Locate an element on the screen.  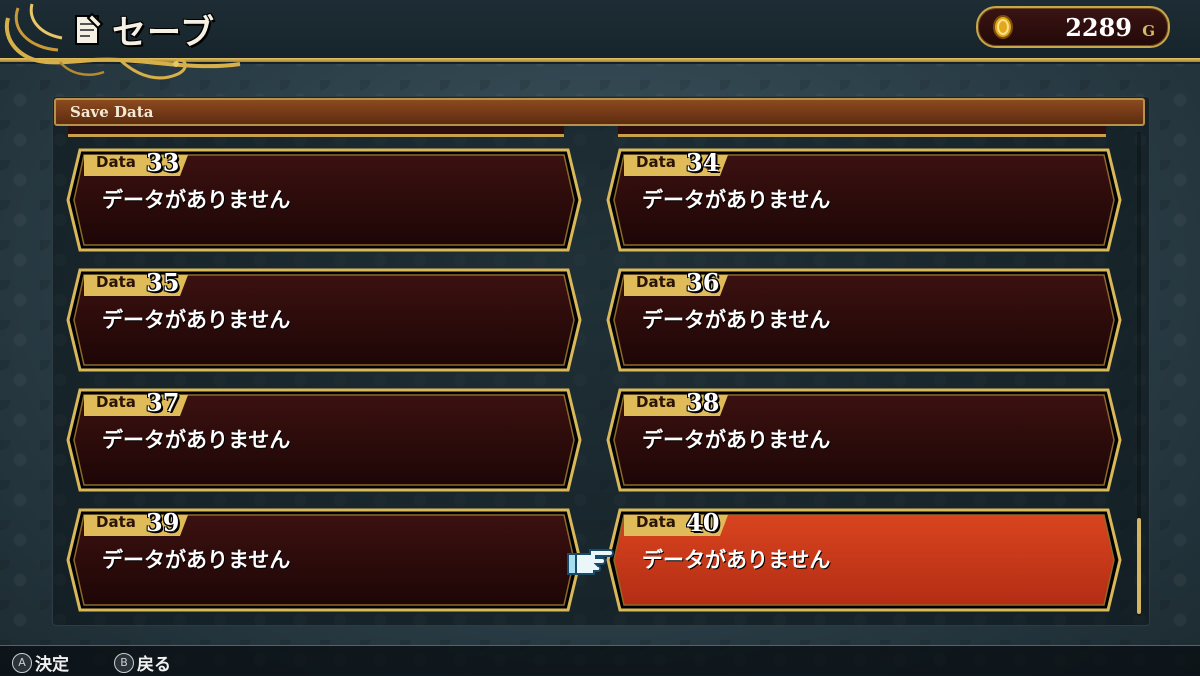
save-slot-34: Data 34 データがありません is located at coordinates (864, 200).